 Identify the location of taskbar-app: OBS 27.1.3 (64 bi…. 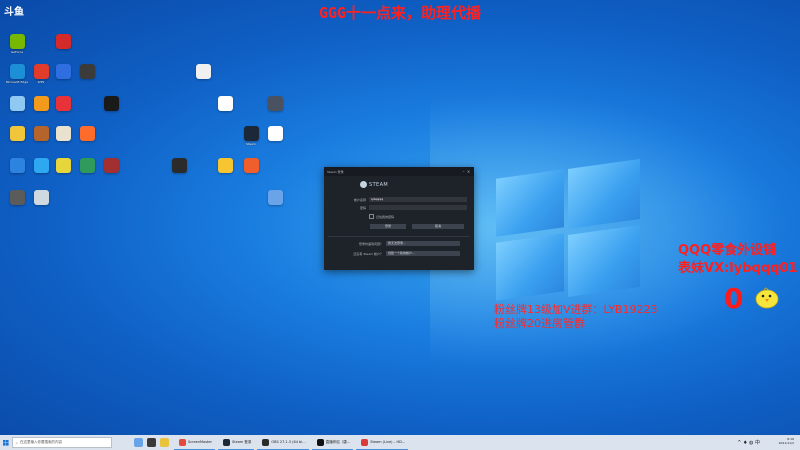
(283, 443).